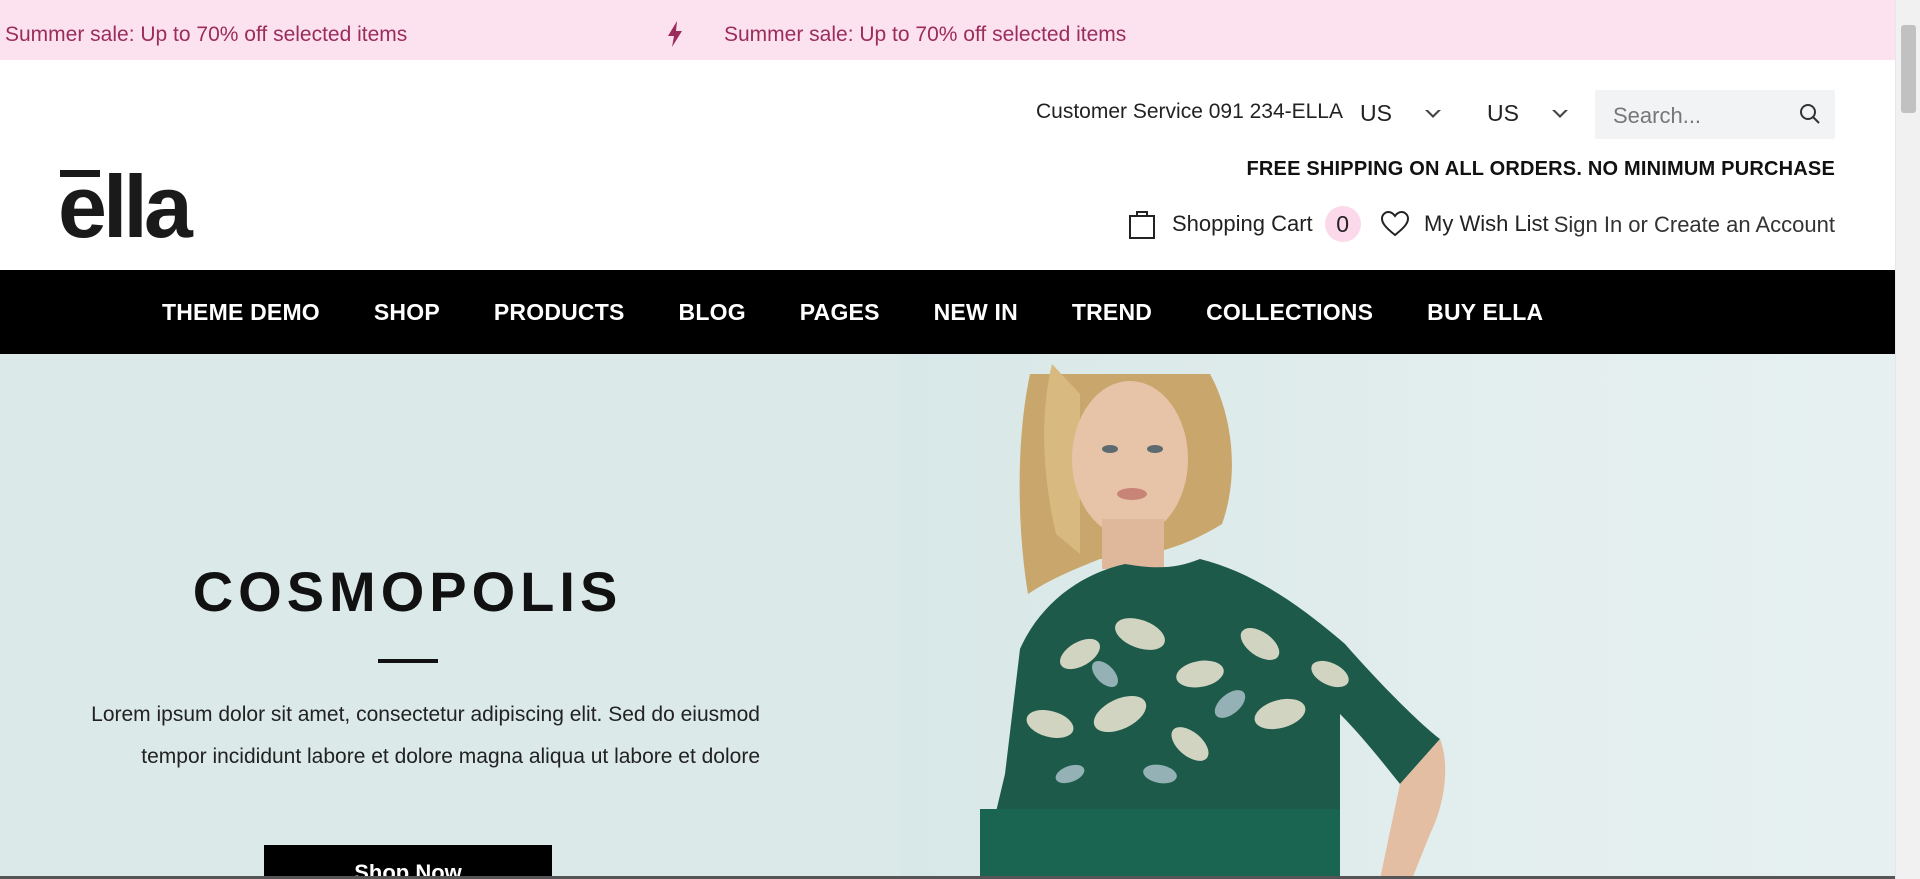 Image resolution: width=1920 pixels, height=879 pixels. I want to click on nav-item-trend: TREND, so click(1112, 312).